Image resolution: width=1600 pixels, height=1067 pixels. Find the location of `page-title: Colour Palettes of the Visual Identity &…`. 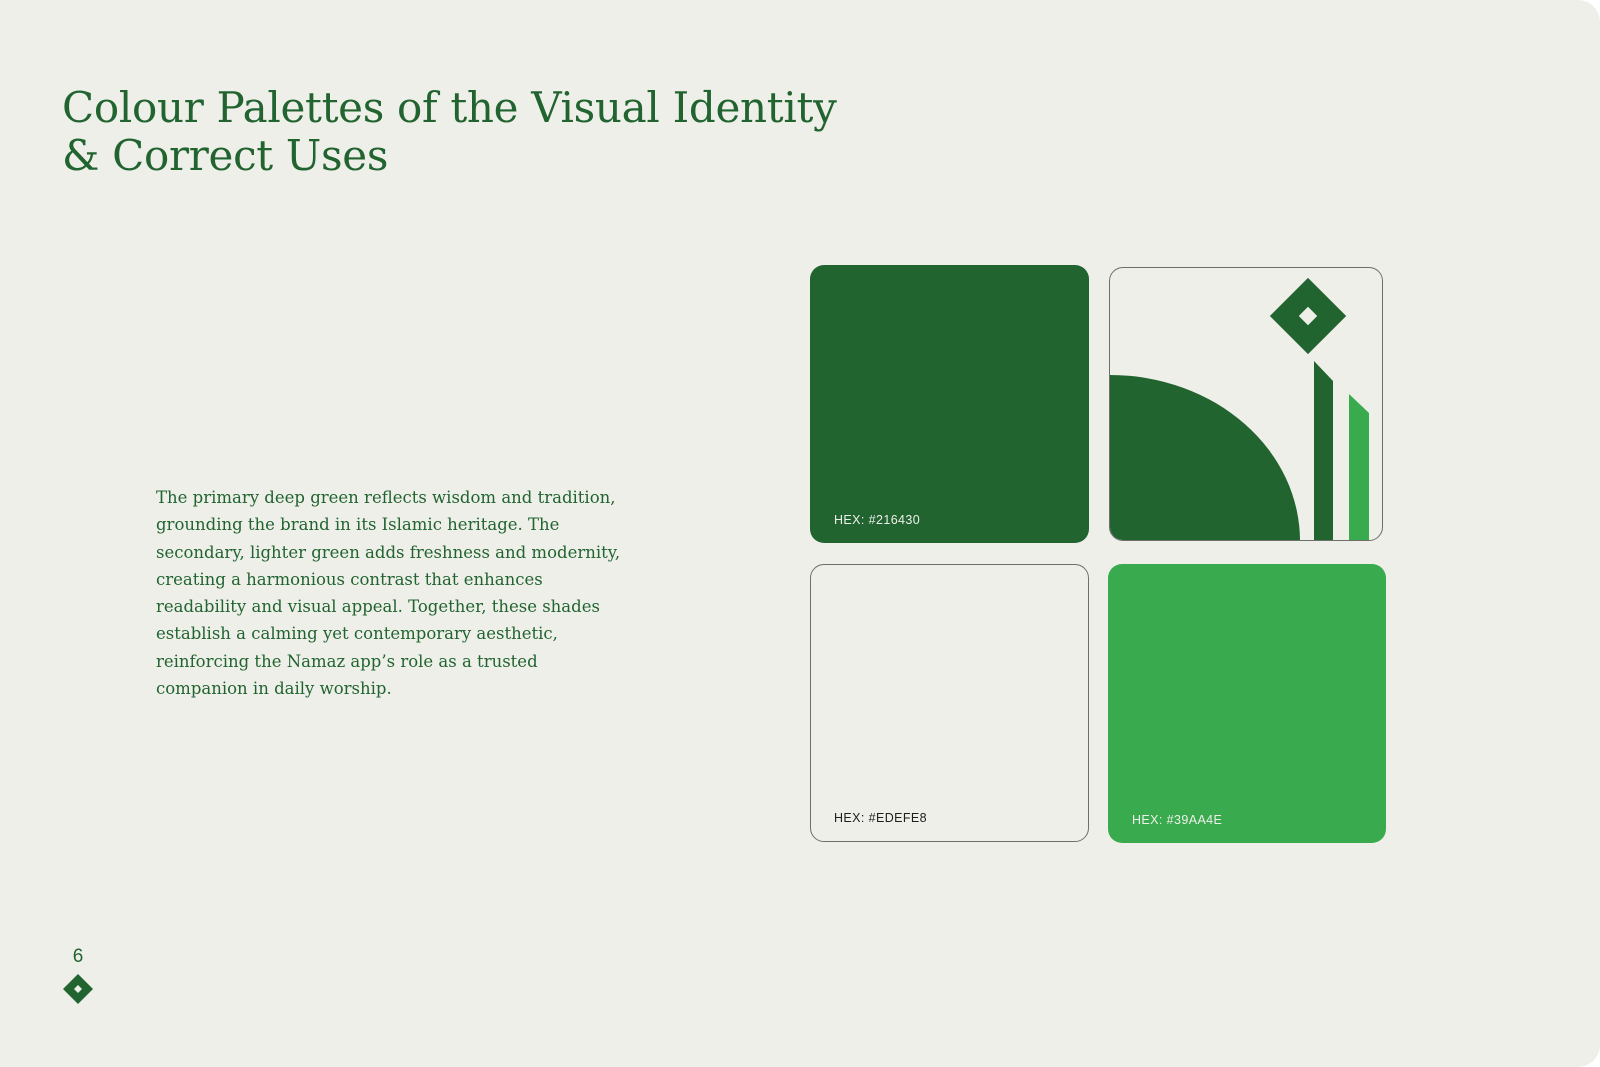

page-title: Colour Palettes of the Visual Identity &… is located at coordinates (449, 132).